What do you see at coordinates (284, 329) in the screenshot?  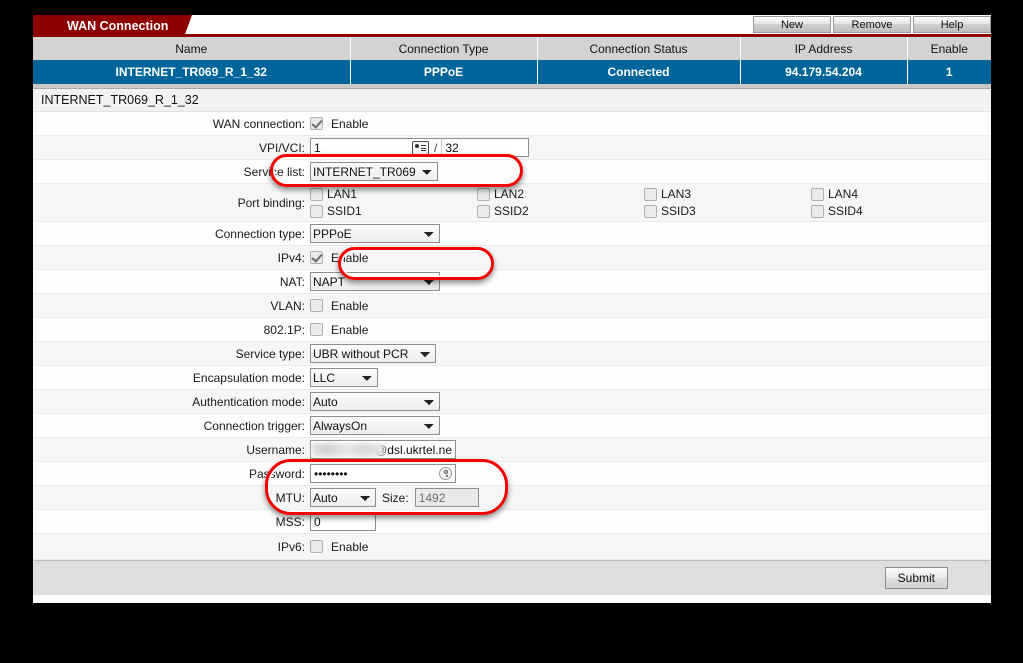 I see `label-802-1p: 802.1P:` at bounding box center [284, 329].